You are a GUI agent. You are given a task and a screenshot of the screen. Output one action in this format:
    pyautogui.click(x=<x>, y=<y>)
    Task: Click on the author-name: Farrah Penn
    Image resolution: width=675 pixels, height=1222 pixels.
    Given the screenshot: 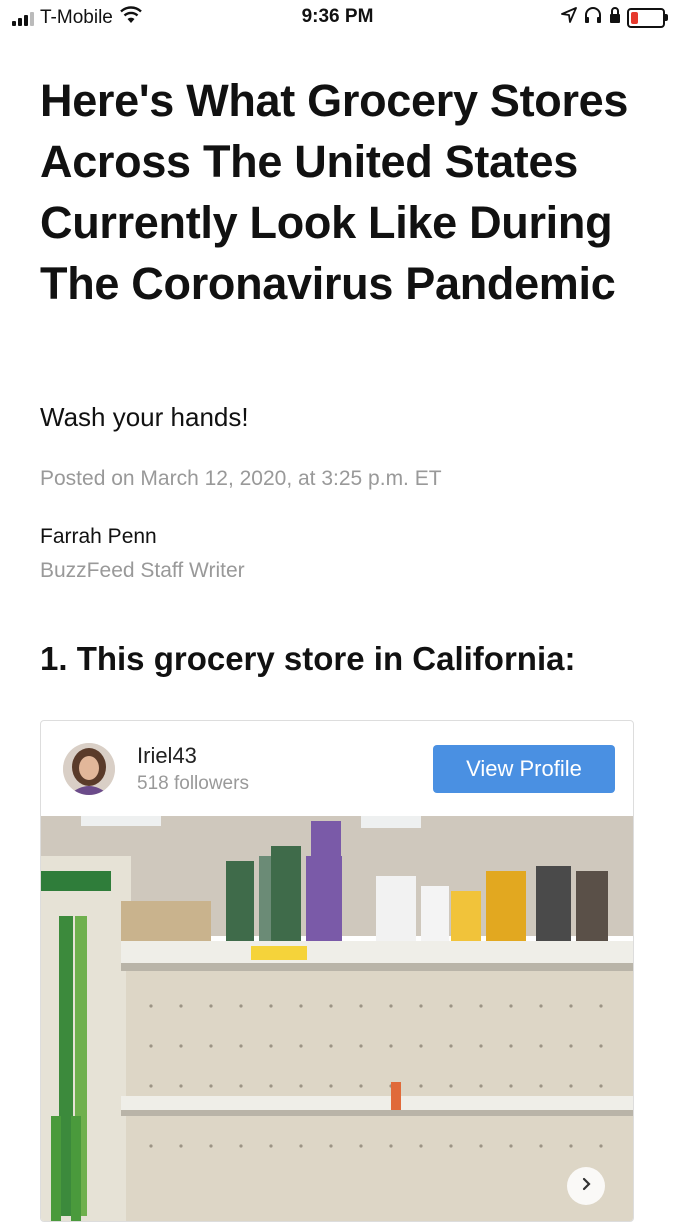 What is the action you would take?
    pyautogui.click(x=98, y=537)
    